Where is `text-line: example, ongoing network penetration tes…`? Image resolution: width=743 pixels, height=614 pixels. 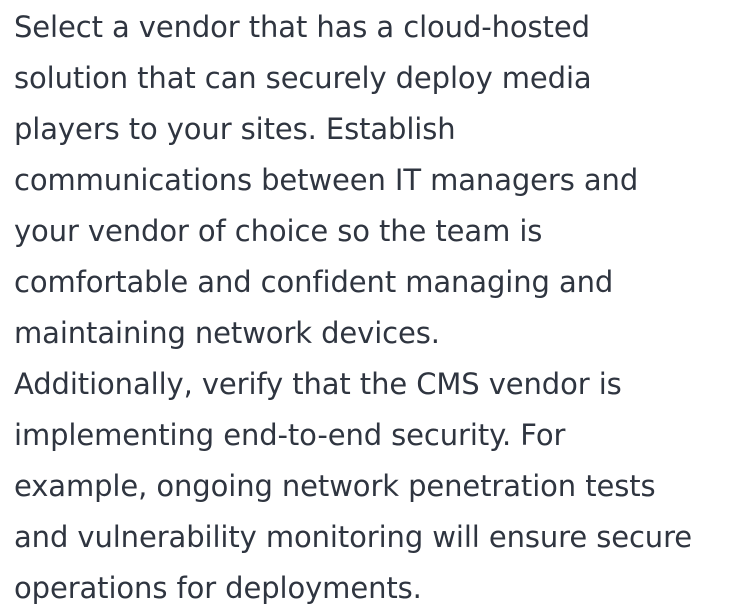 text-line: example, ongoing network penetration tes… is located at coordinates (335, 486).